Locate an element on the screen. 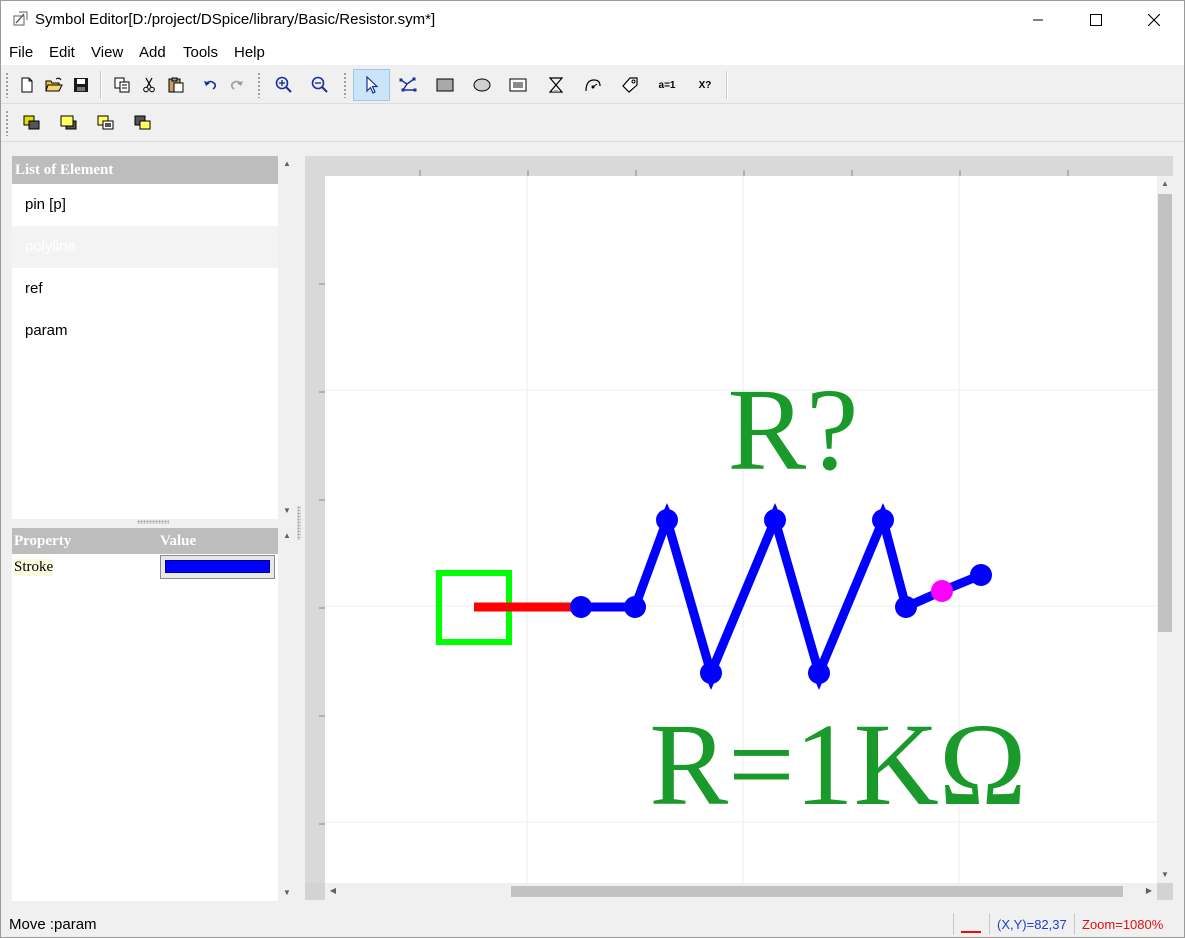 The width and height of the screenshot is (1185, 938). open-file-button is located at coordinates (54, 85).